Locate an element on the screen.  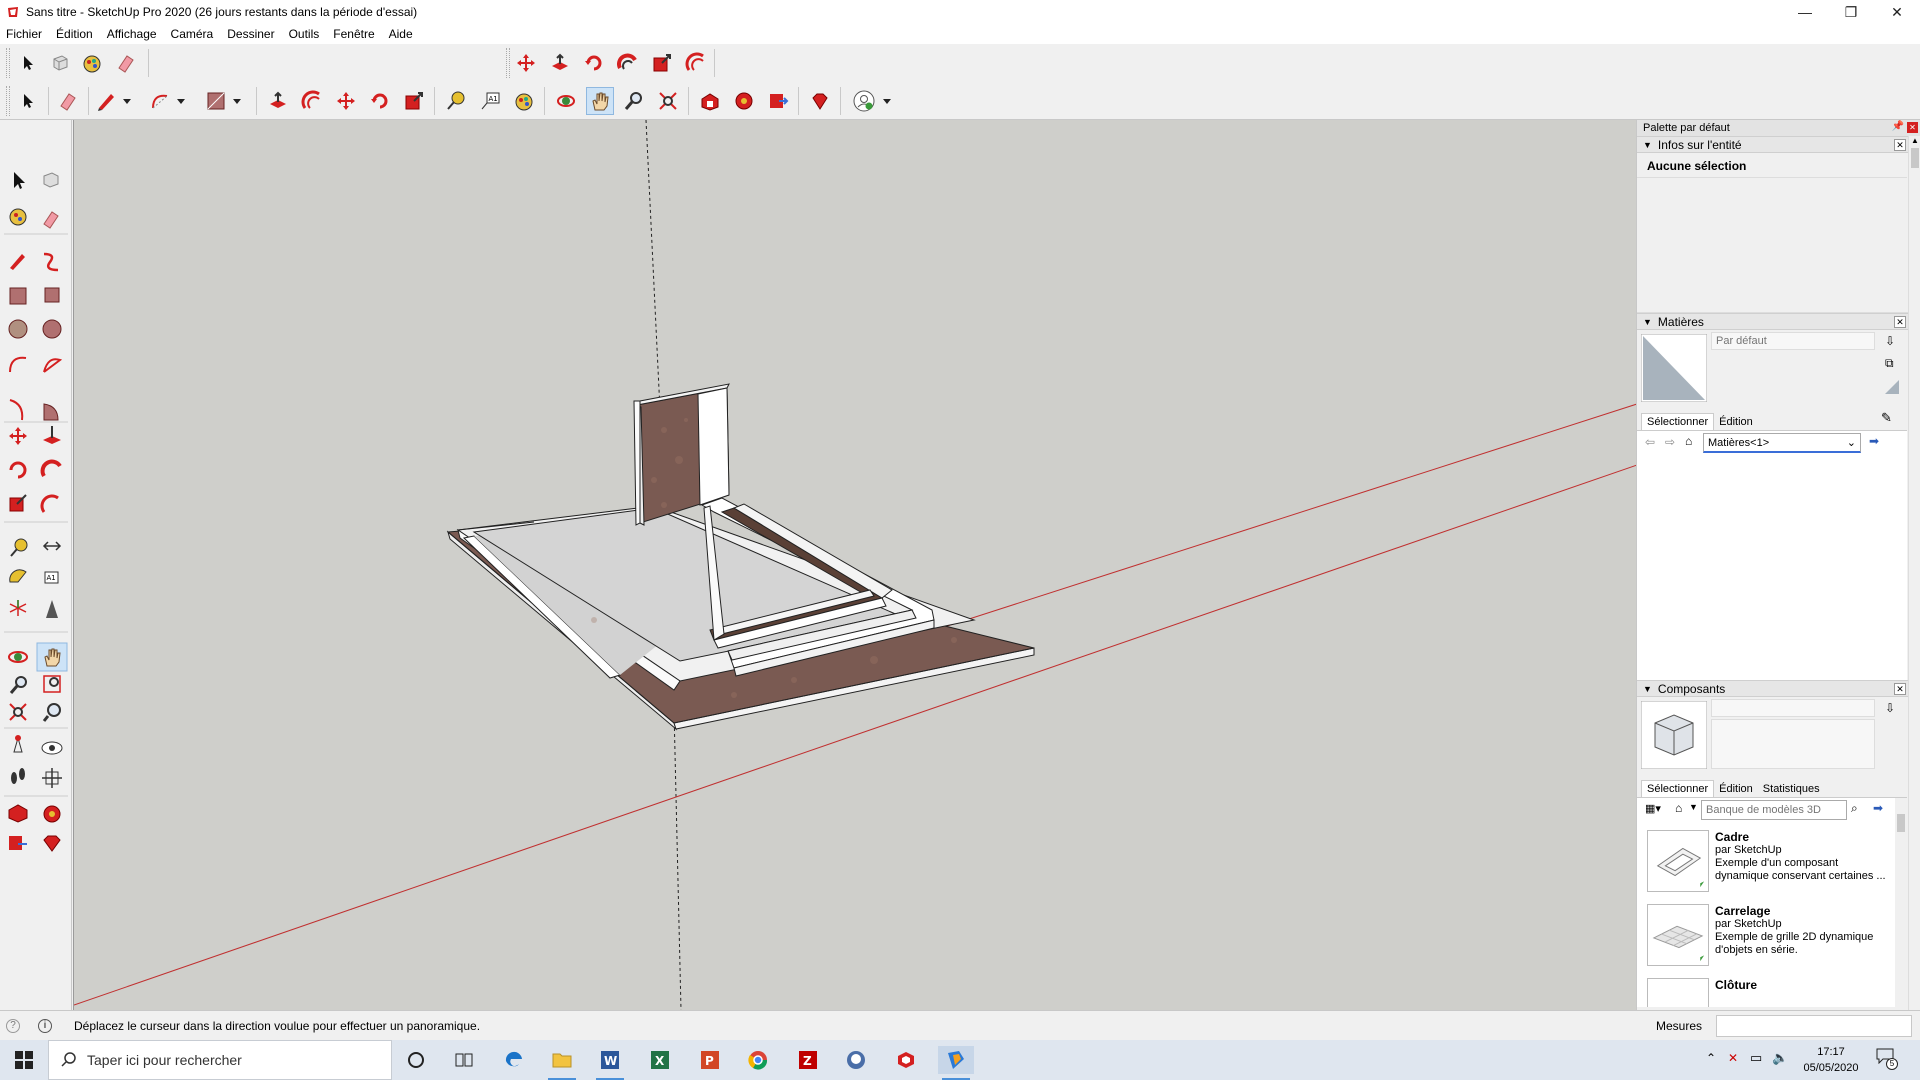
menu-outils: Outils is located at coordinates (304, 34).